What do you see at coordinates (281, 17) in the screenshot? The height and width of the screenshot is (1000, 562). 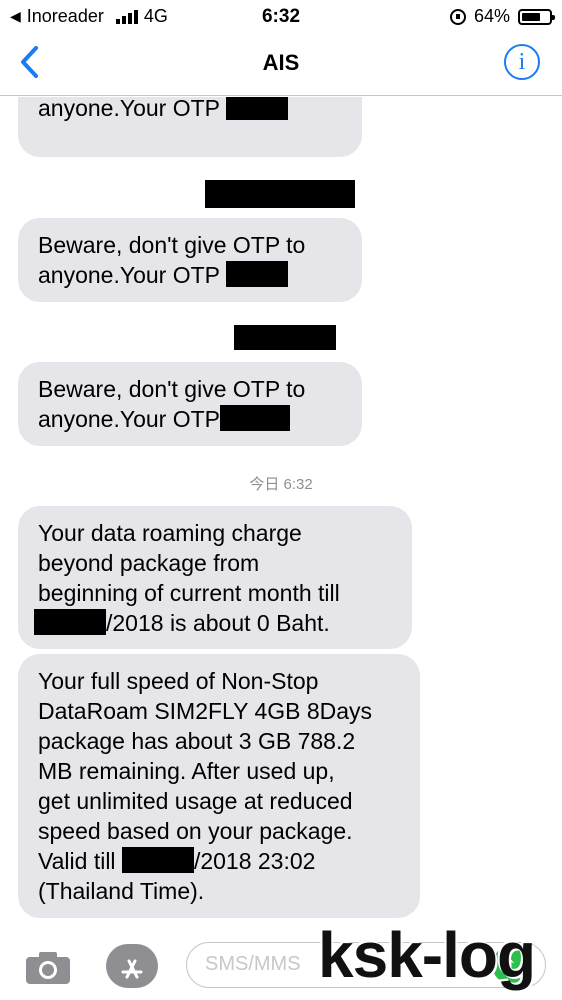 I see `status-bar: ◀ Inoreader 4G 6:32 64%` at bounding box center [281, 17].